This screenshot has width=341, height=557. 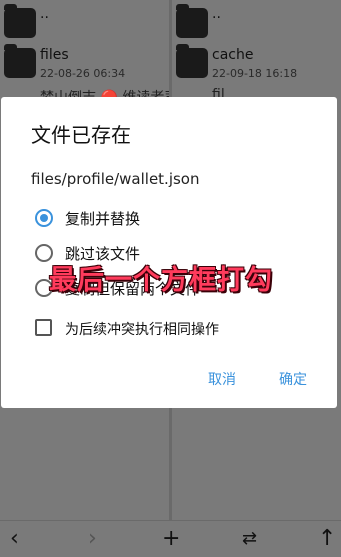 What do you see at coordinates (92, 539) in the screenshot?
I see `chevron-right-icon: ›` at bounding box center [92, 539].